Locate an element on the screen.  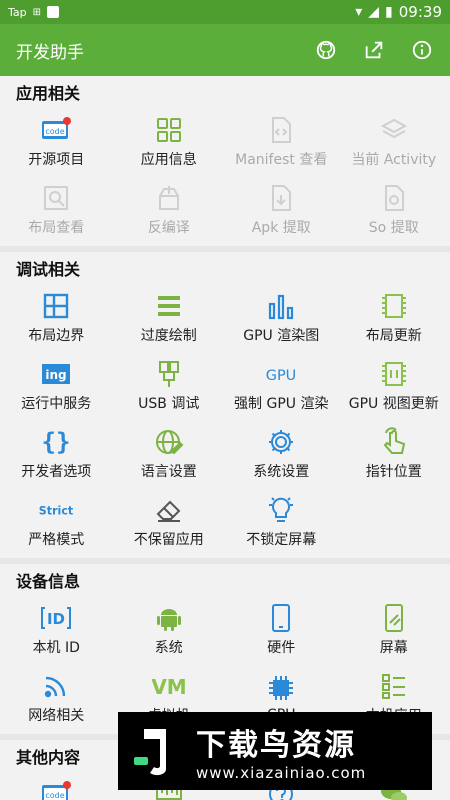
tool-item: ID 本机 ID is located at coordinates (56, 630).